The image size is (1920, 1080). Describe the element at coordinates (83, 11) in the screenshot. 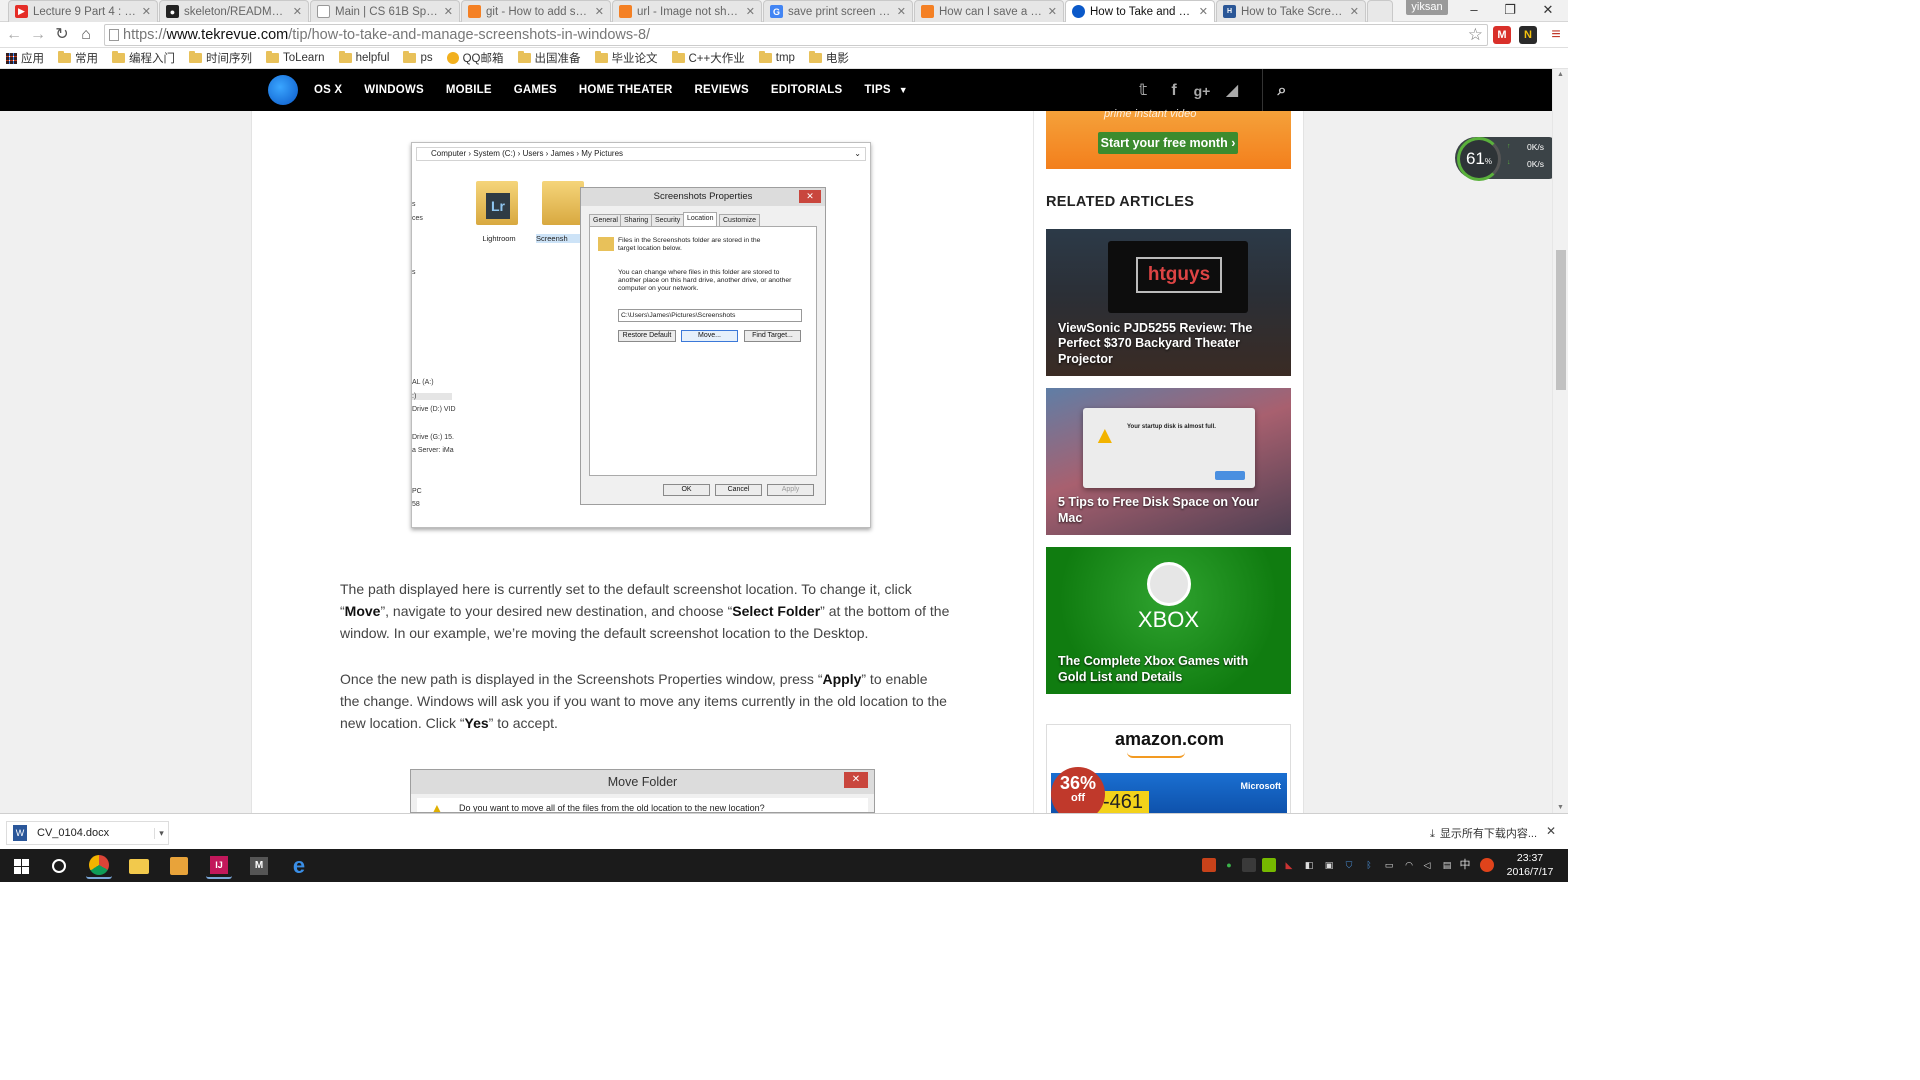

I see `browser-tab: ▶ Lecture 9 Part 4 : Casti ✕` at that location.